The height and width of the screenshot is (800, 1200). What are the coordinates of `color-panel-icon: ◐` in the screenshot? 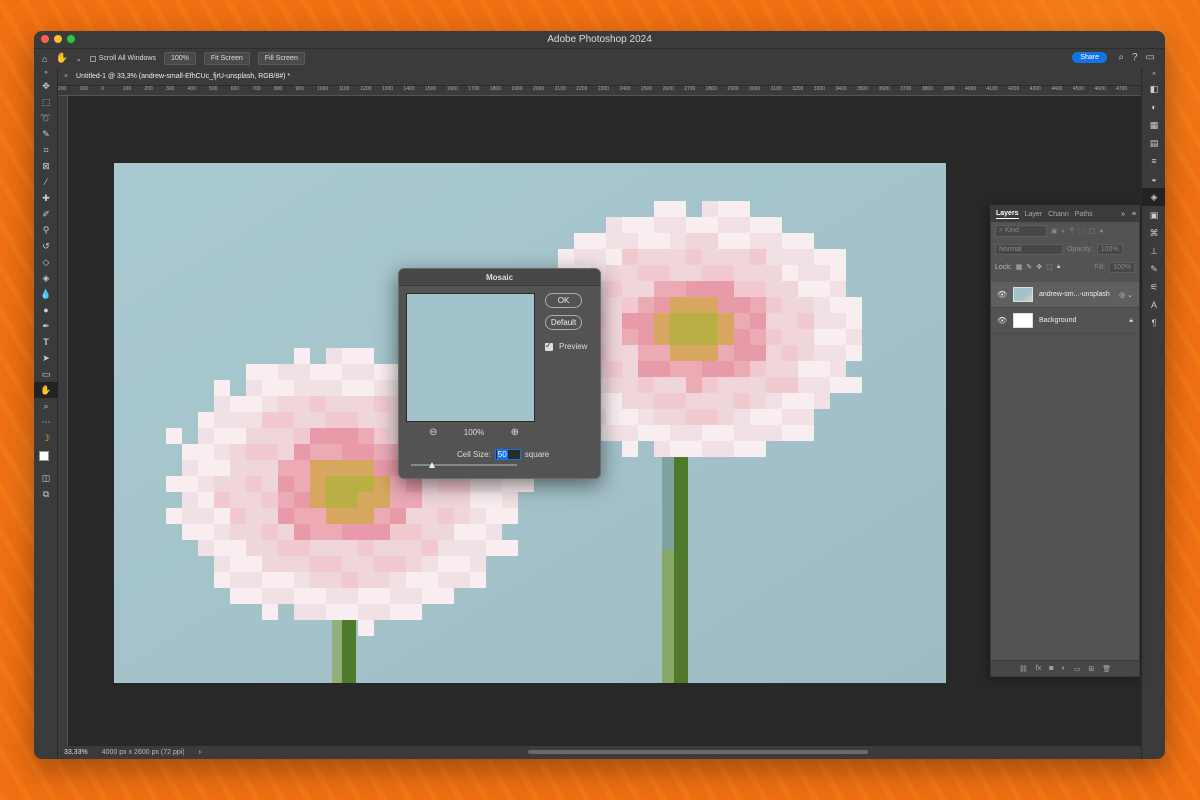 It's located at (1153, 107).